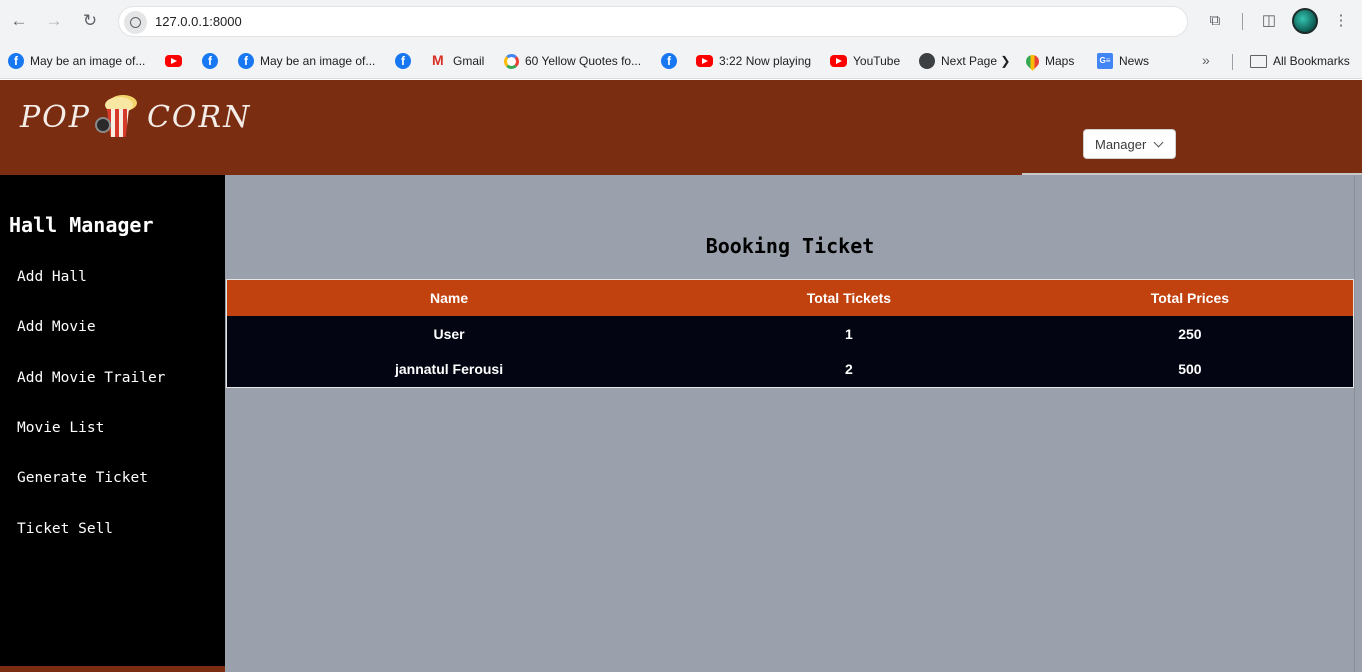 This screenshot has height=672, width=1362. I want to click on popcorn-logo: POP CORN, so click(135, 117).